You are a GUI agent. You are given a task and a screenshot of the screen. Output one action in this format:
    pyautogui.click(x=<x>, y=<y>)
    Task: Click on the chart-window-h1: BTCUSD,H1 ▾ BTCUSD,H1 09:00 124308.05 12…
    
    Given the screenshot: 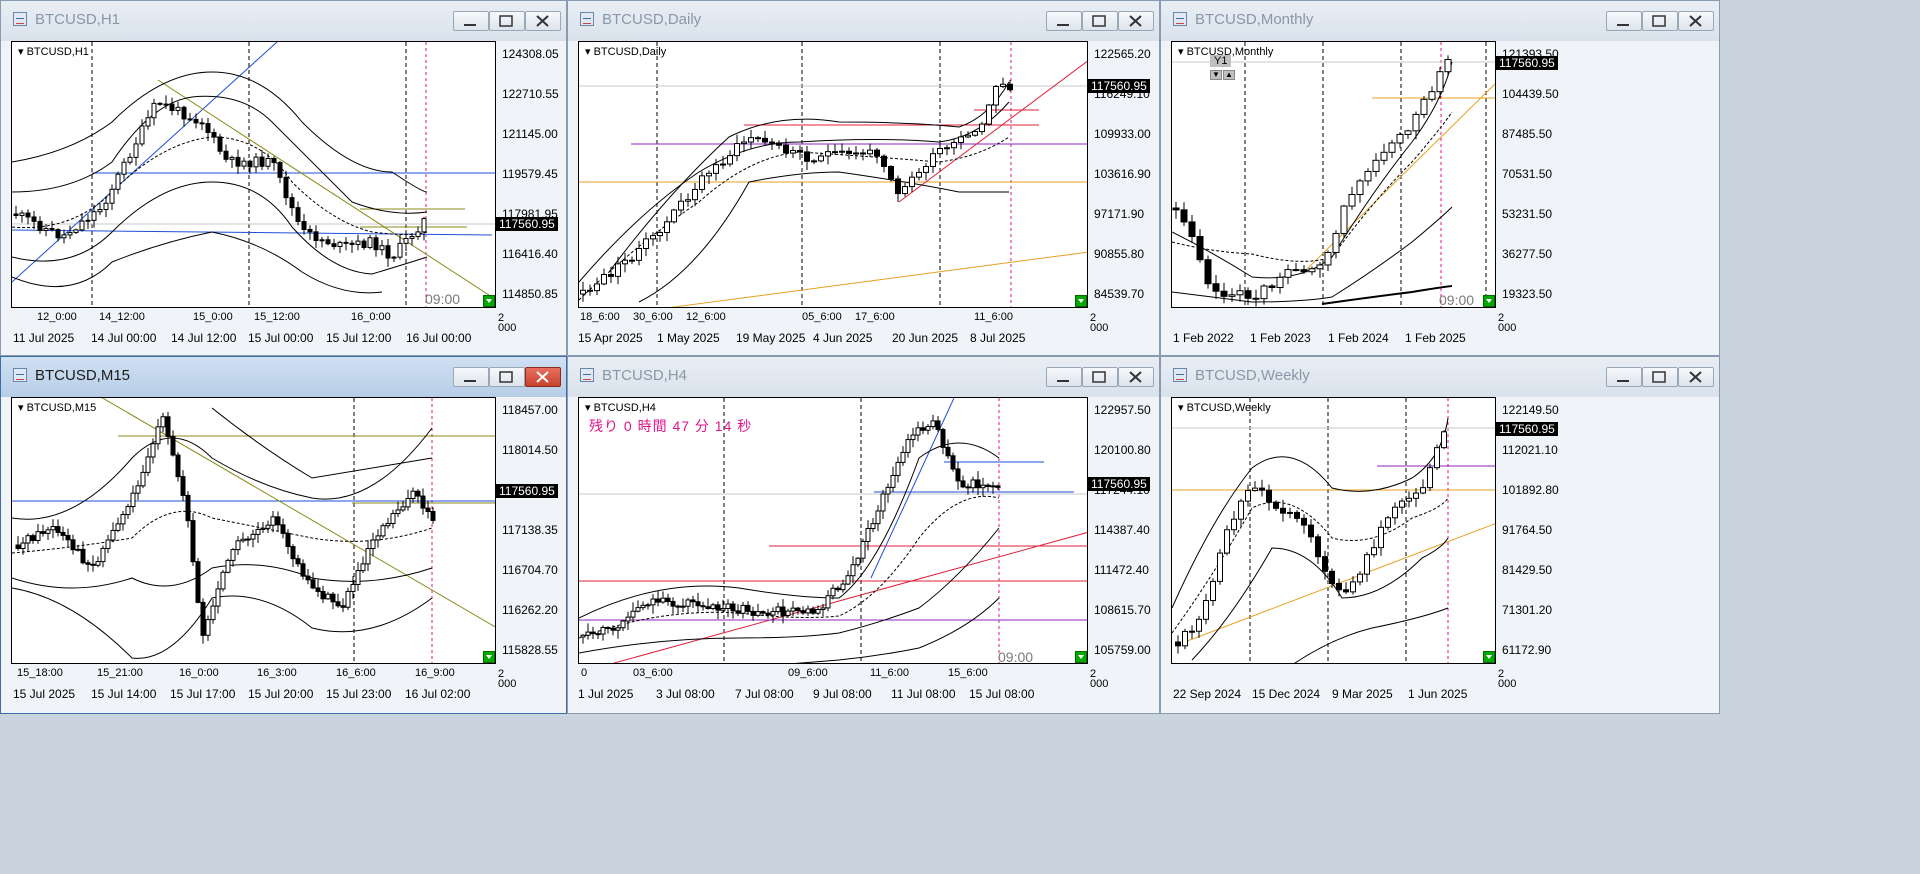 What is the action you would take?
    pyautogui.click(x=283, y=178)
    